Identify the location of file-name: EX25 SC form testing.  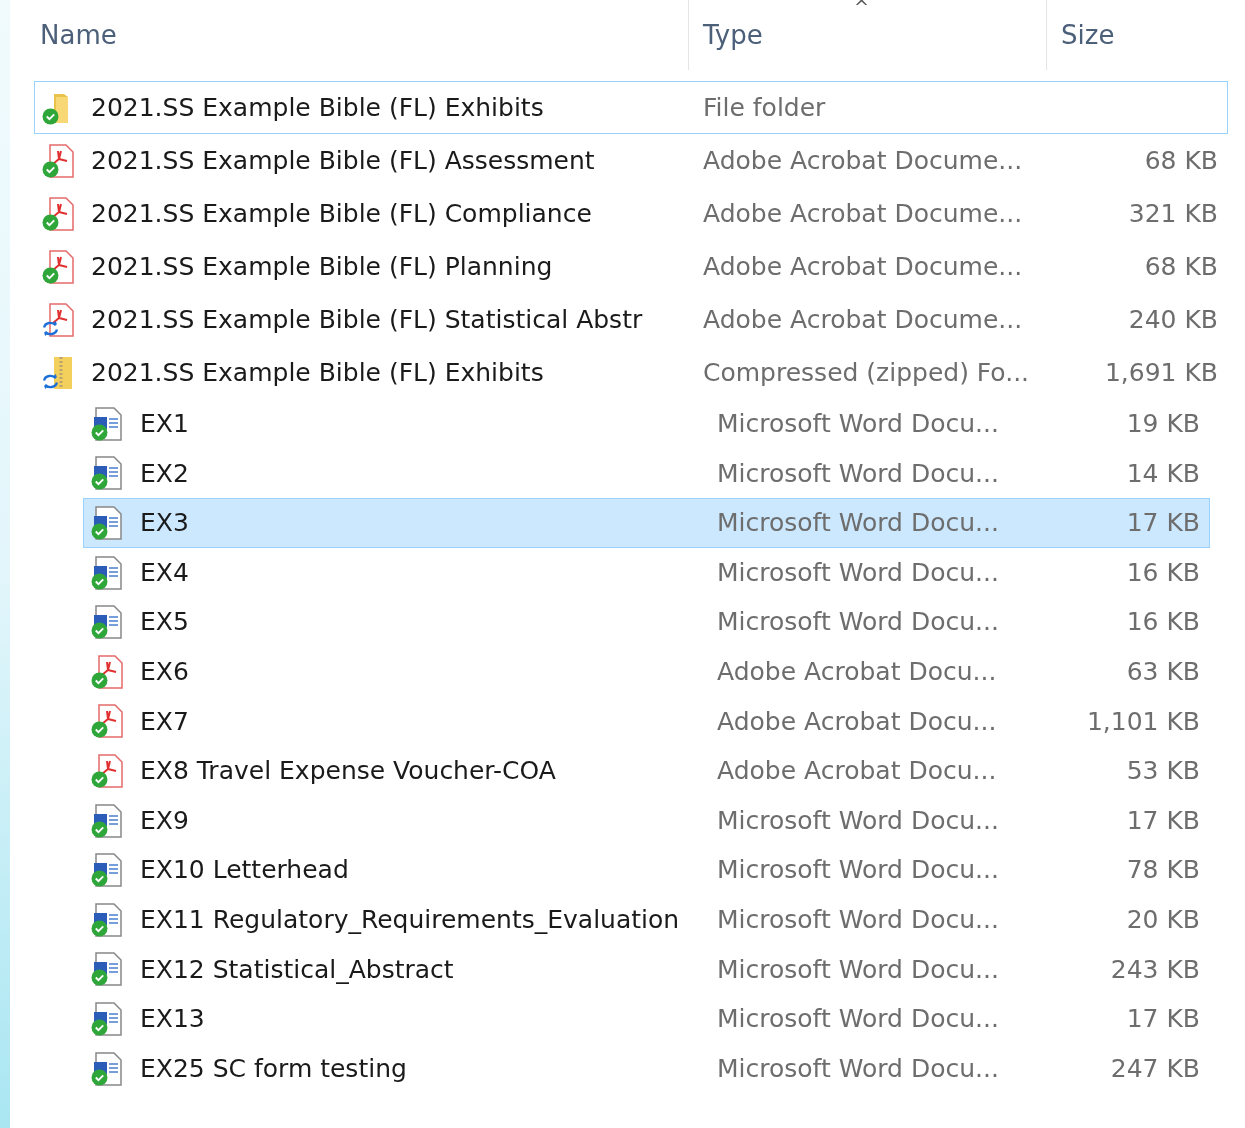
(273, 1068).